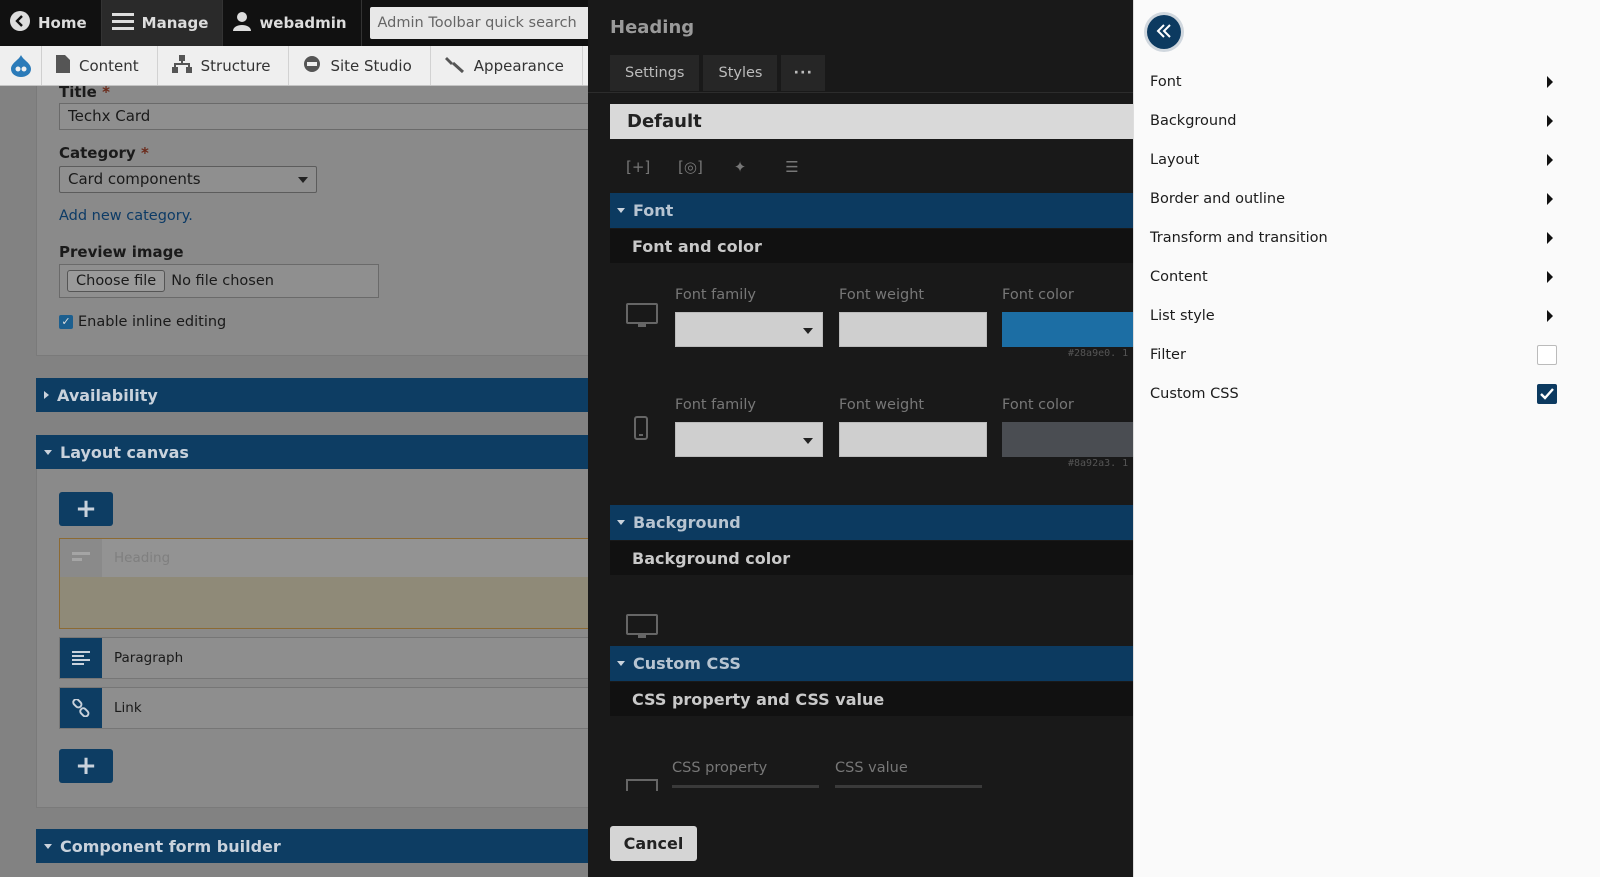  I want to click on style-option-border-and-outline: Border and outline, so click(1352, 198).